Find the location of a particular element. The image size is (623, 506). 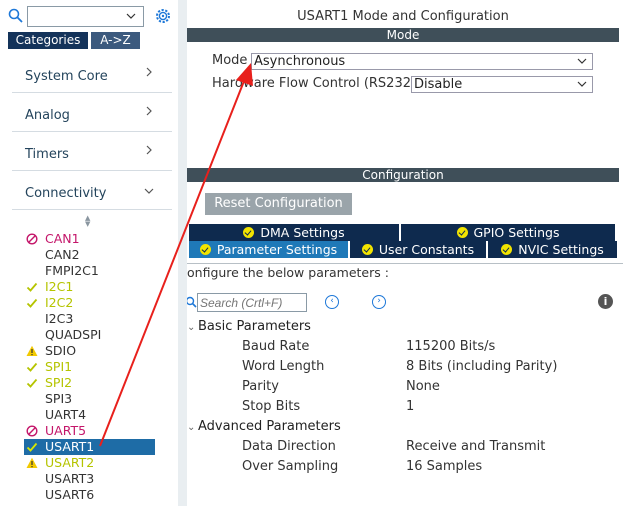

peripheral-name: I2C2 is located at coordinates (59, 302).